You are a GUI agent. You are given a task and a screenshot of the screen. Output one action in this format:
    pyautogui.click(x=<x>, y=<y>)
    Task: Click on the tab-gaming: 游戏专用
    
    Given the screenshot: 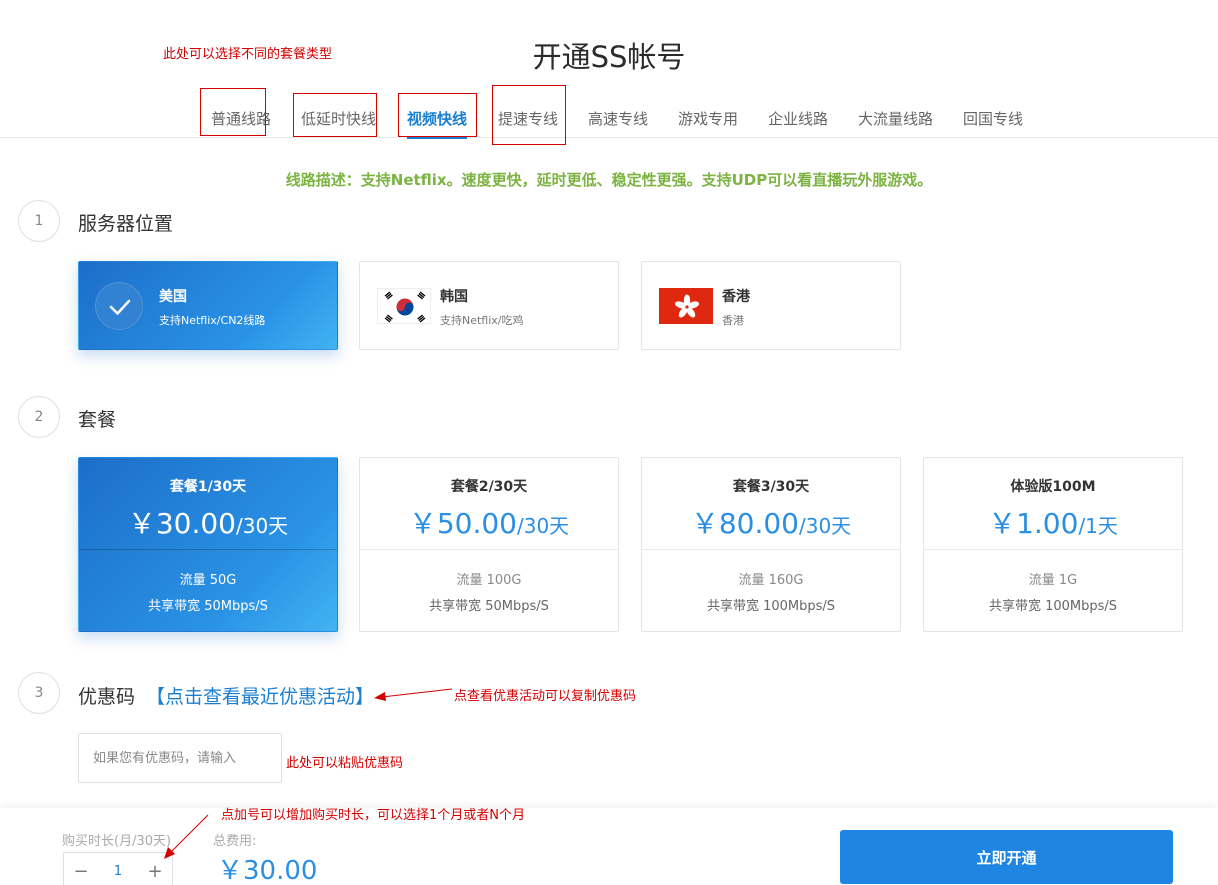 What is the action you would take?
    pyautogui.click(x=708, y=118)
    